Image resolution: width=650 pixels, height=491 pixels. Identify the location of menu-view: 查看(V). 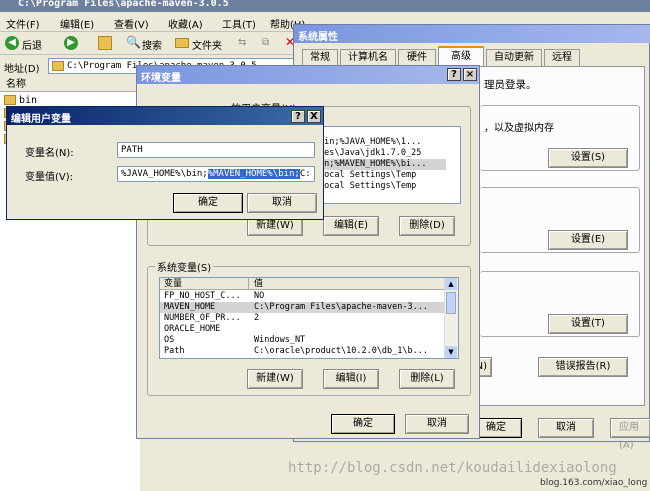
(131, 23).